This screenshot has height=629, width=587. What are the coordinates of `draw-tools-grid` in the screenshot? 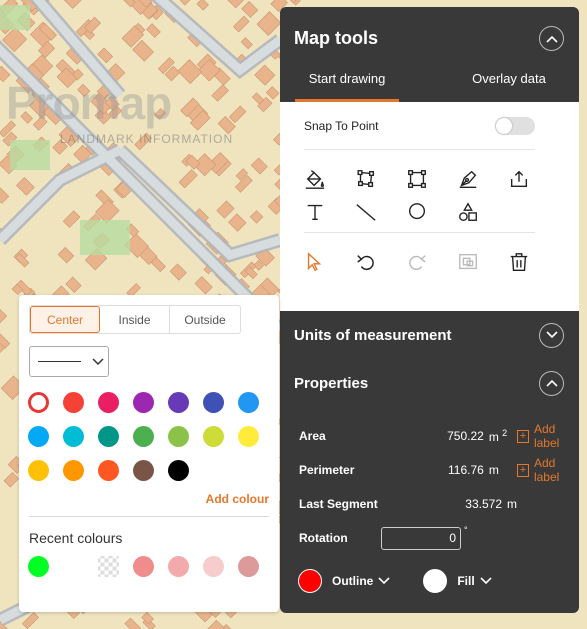 It's located at (419, 191).